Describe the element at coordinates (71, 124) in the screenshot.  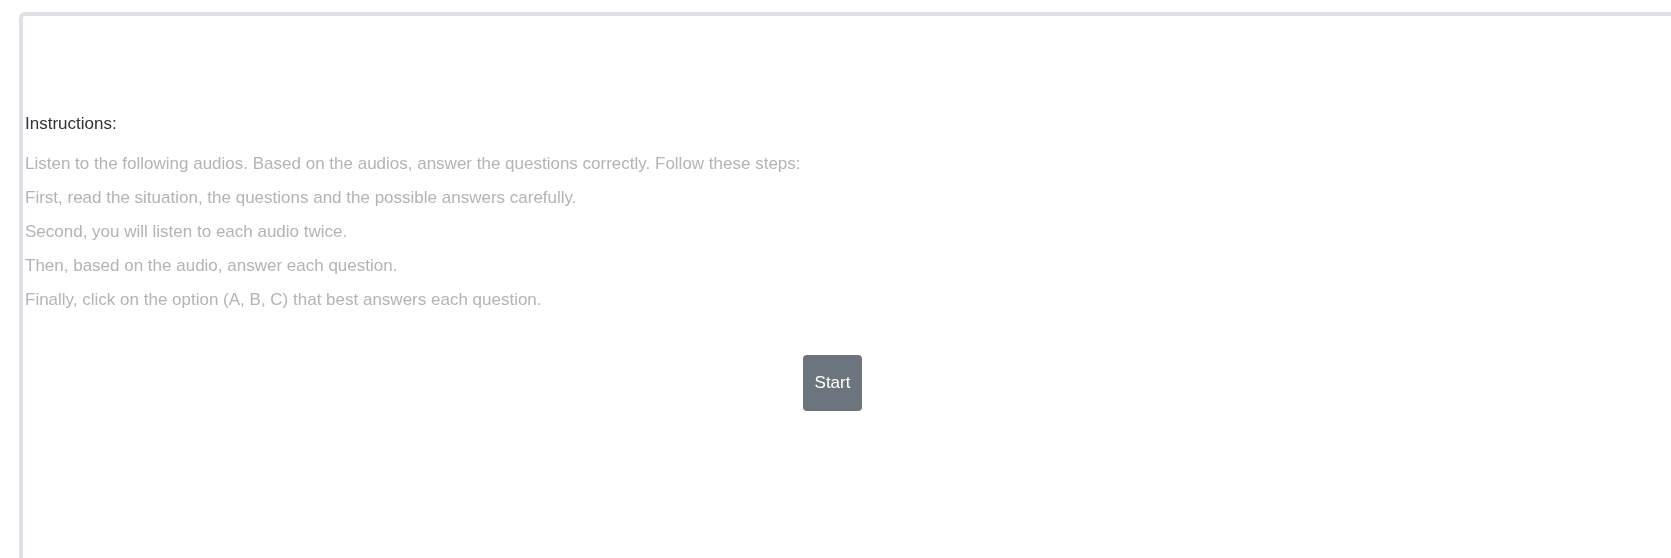
I see `instructions-heading: Instructions:` at that location.